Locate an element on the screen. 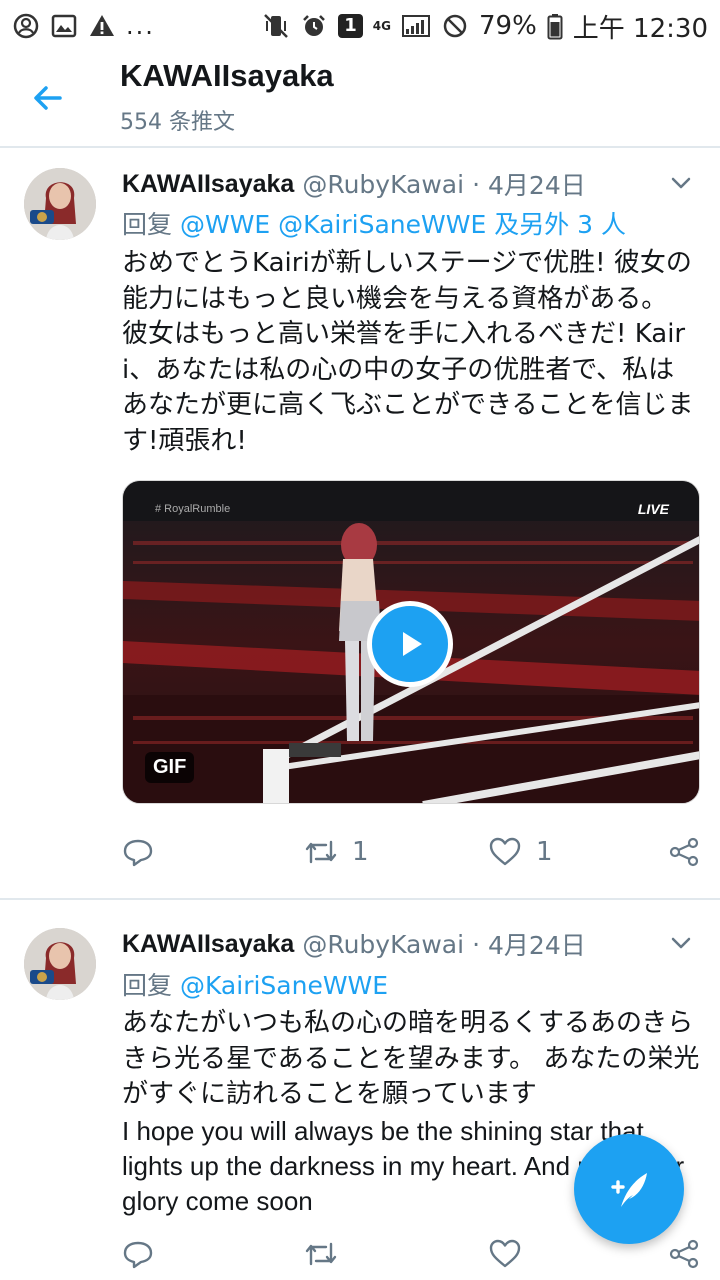 The image size is (720, 1280). retweet-button: 1 is located at coordinates (336, 852).